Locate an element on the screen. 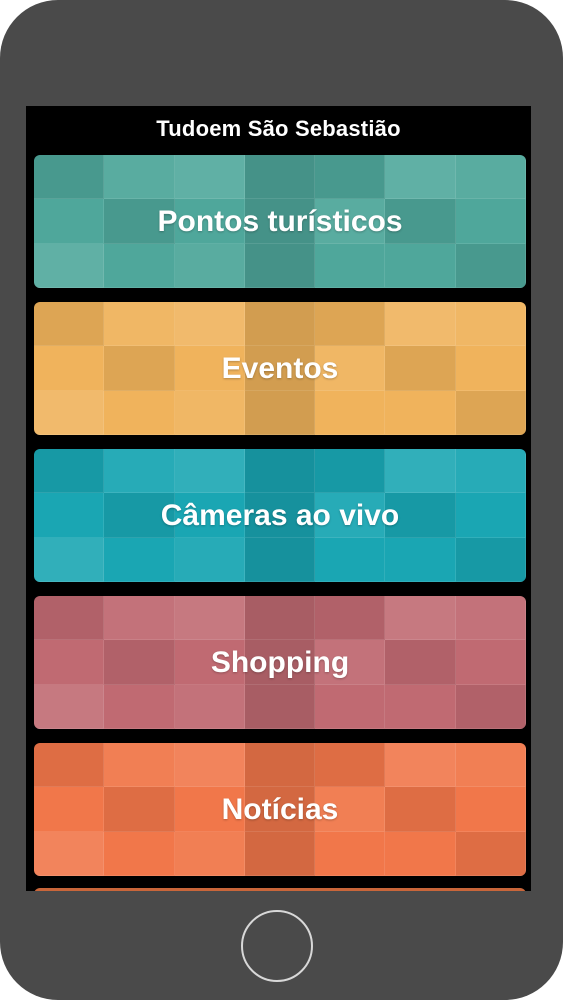 Image resolution: width=563 pixels, height=1000 pixels. menu-card-label: Eventos is located at coordinates (280, 368).